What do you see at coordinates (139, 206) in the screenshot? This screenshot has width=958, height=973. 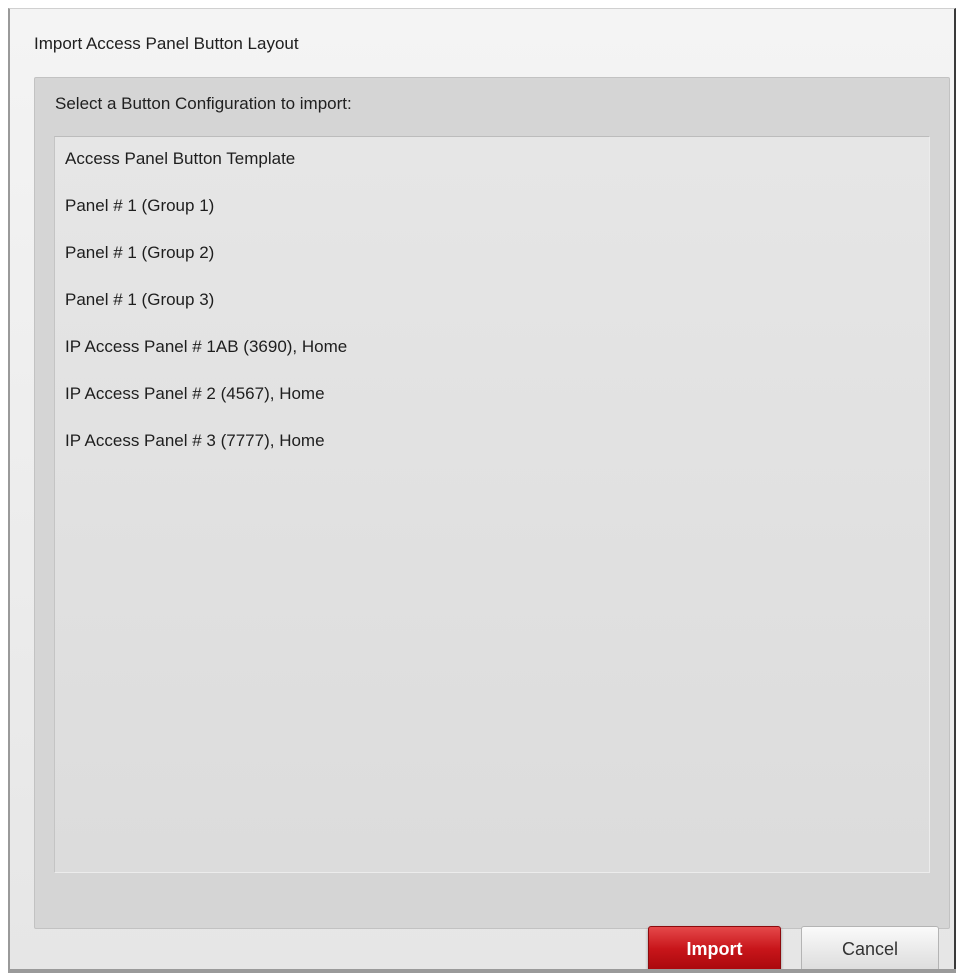 I see `list-item: Panel # 1 (Group 1)` at bounding box center [139, 206].